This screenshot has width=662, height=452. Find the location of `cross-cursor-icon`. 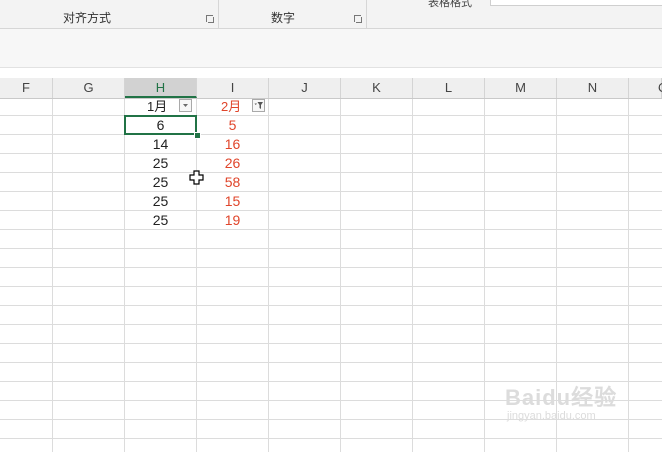

cross-cursor-icon is located at coordinates (196, 177).